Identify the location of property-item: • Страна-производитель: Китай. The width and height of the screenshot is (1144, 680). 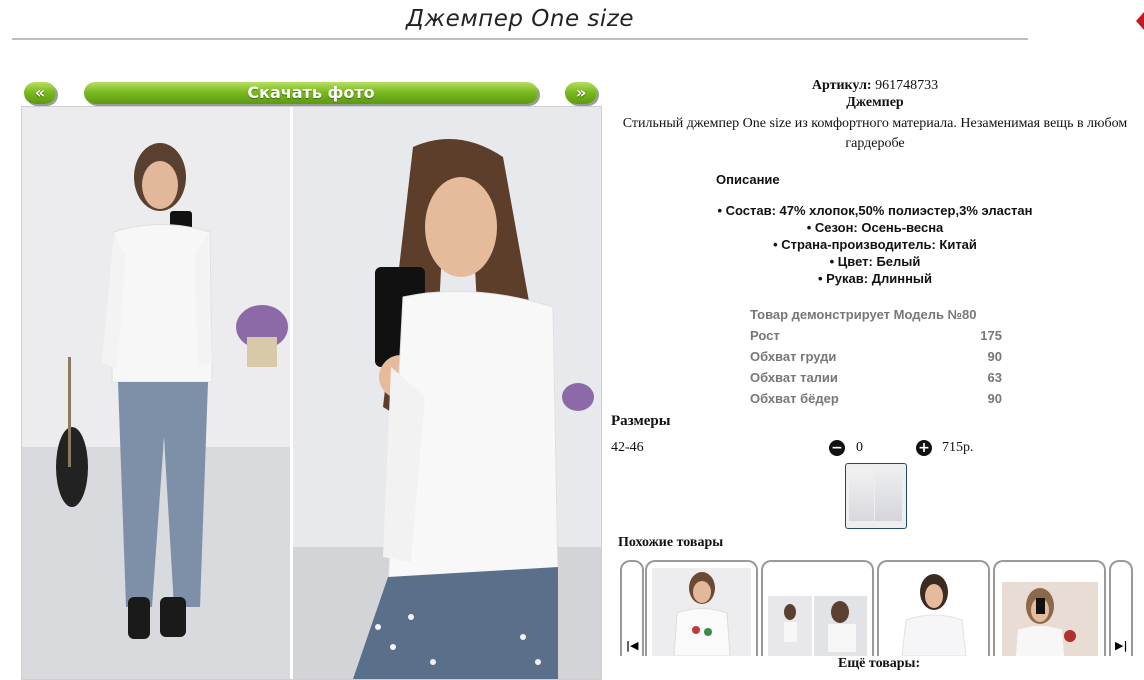
(875, 244).